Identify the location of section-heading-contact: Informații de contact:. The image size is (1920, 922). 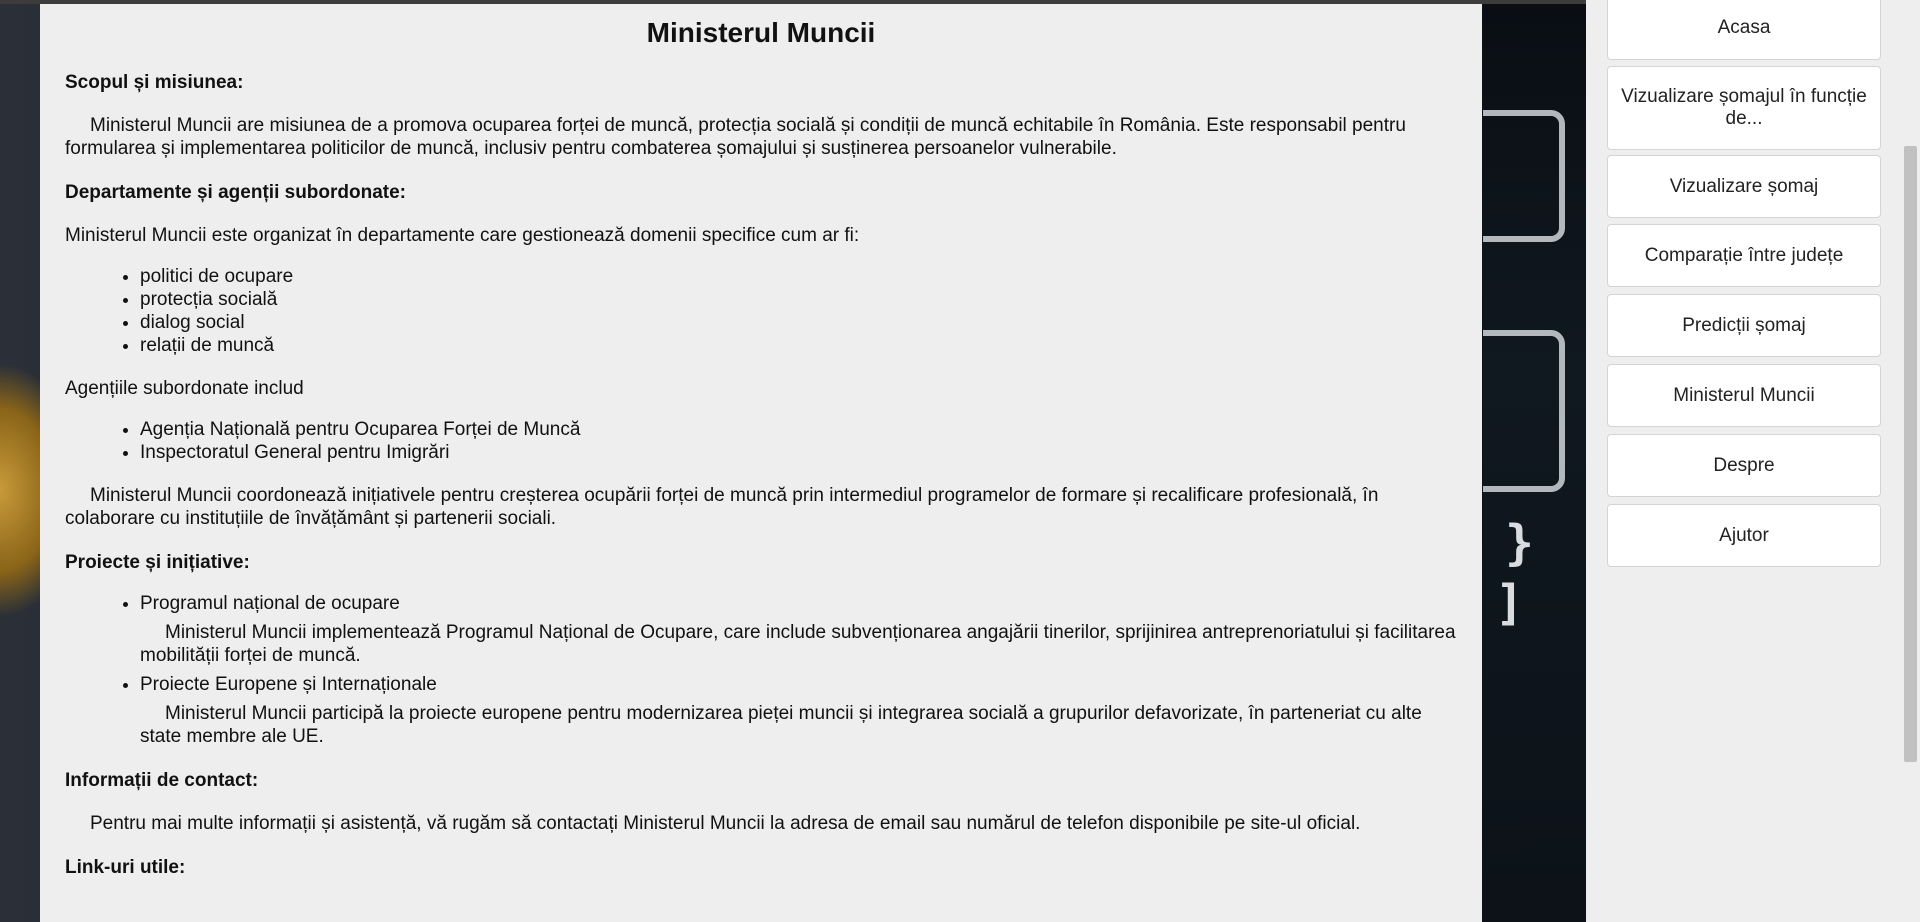
(162, 780).